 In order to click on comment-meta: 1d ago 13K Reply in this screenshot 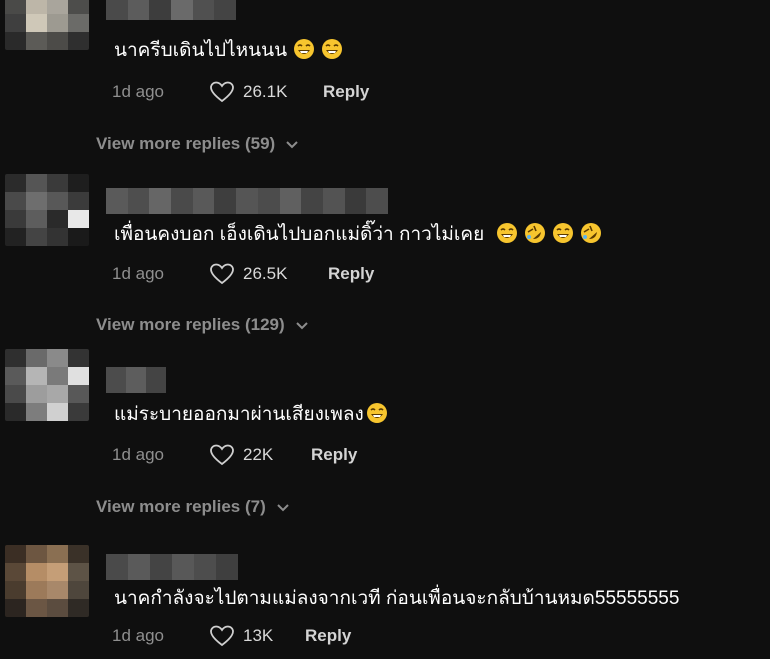, I will do `click(231, 636)`.